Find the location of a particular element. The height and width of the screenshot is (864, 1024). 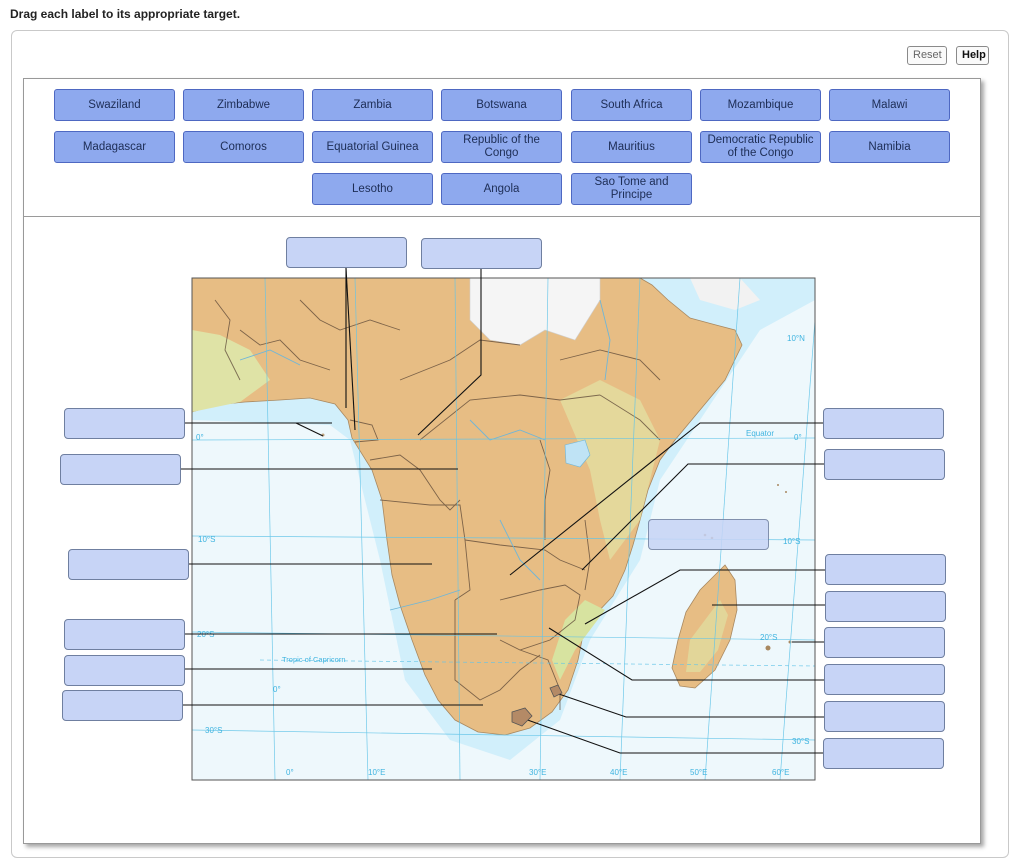

lat-30s-left-label: 30°S is located at coordinates (213, 730).